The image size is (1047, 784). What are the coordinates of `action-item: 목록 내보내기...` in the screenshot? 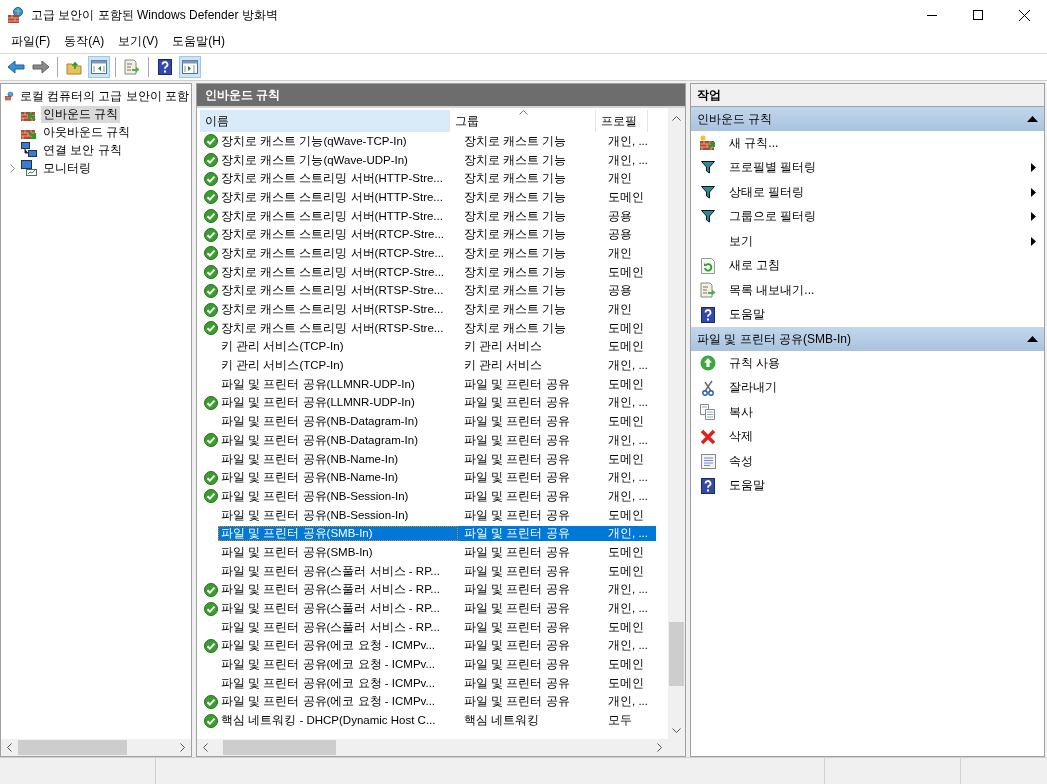 It's located at (867, 290).